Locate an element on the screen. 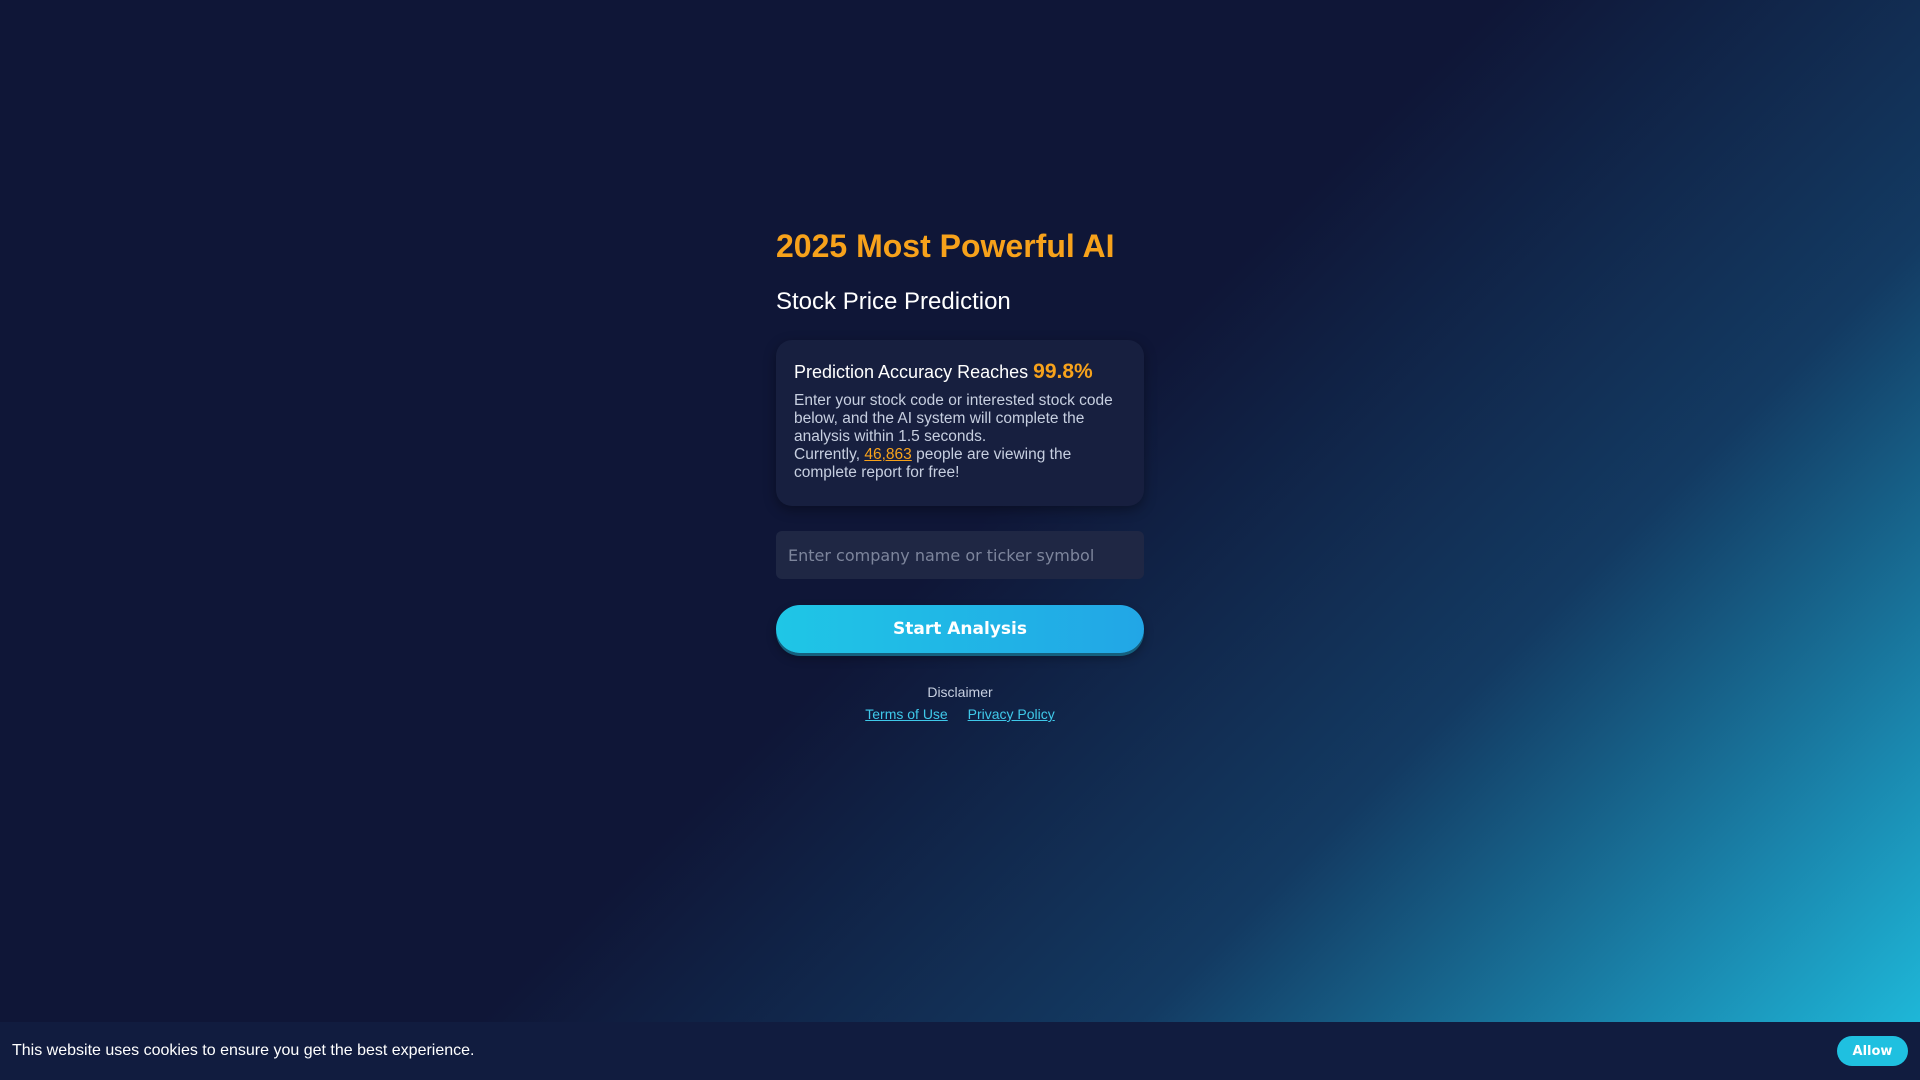  footer-links: Disclaimer Terms of Use Privacy Policy is located at coordinates (960, 703).